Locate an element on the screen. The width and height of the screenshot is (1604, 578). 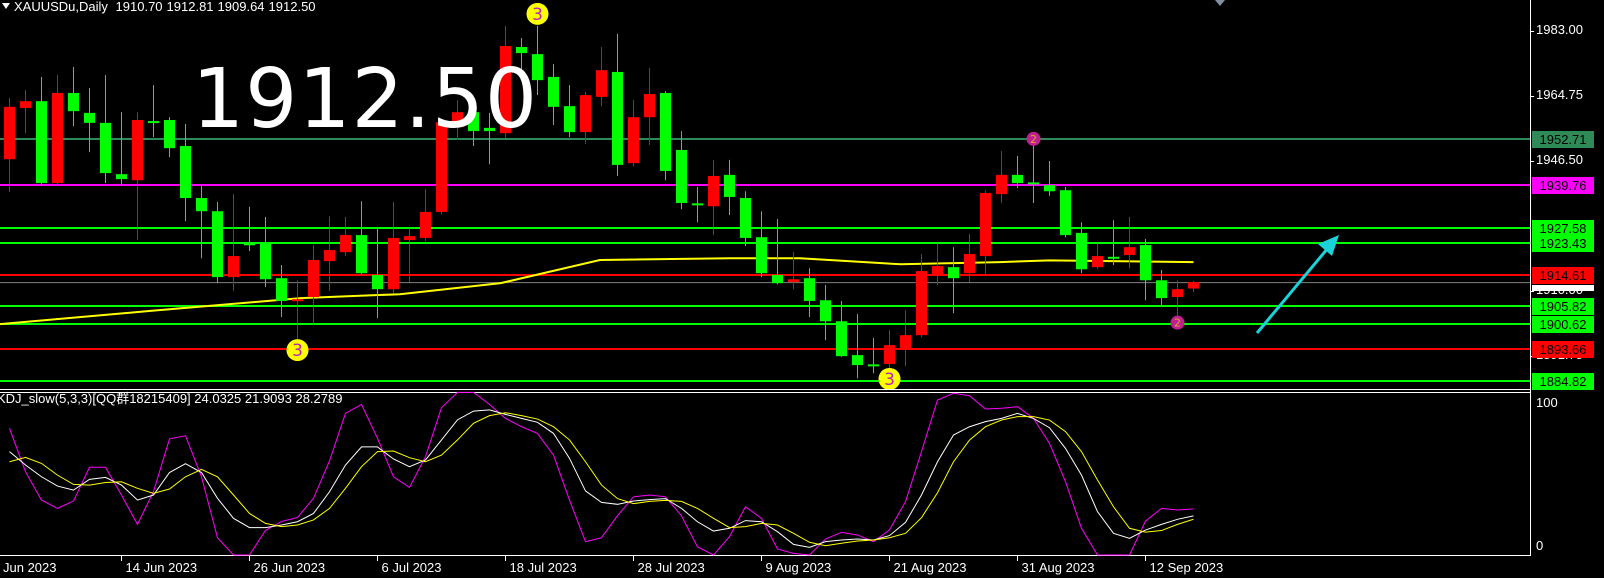
level-label: 1905.82 is located at coordinates (1563, 306).